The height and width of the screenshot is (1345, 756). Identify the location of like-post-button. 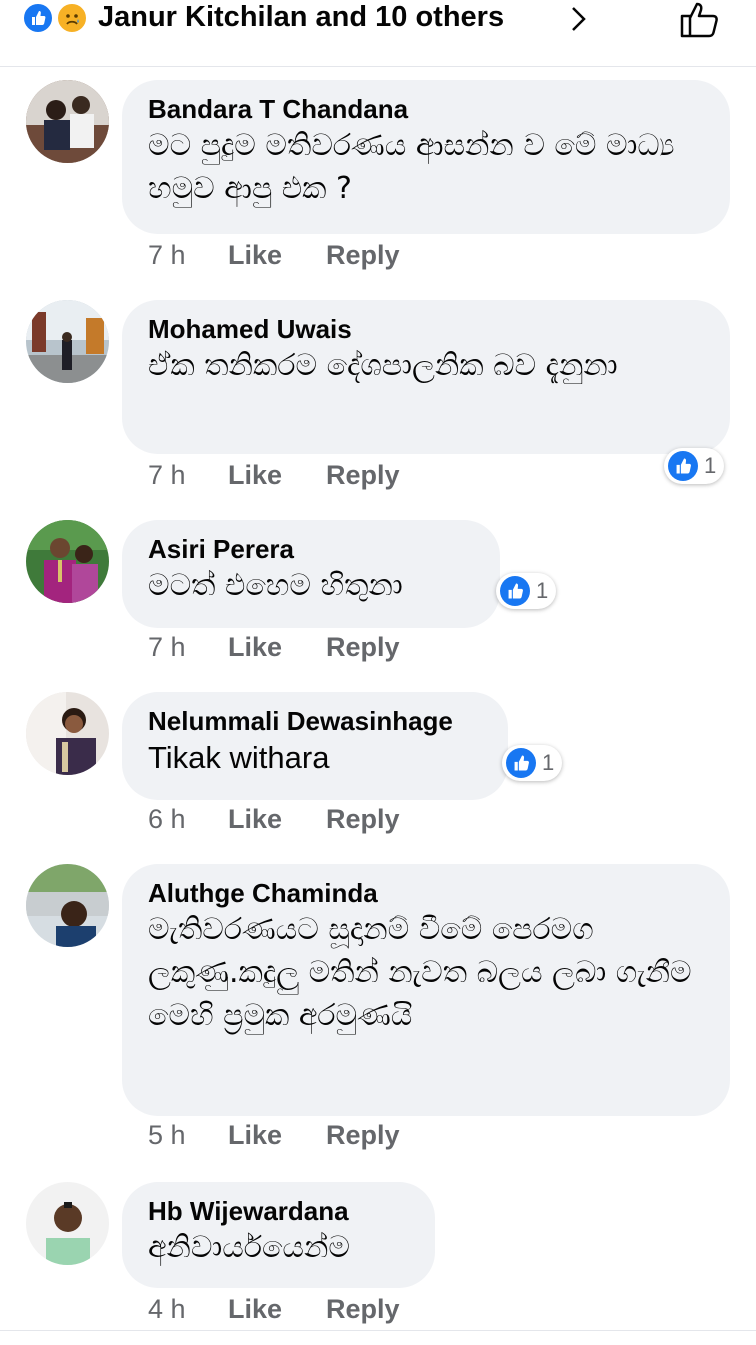
(701, 20).